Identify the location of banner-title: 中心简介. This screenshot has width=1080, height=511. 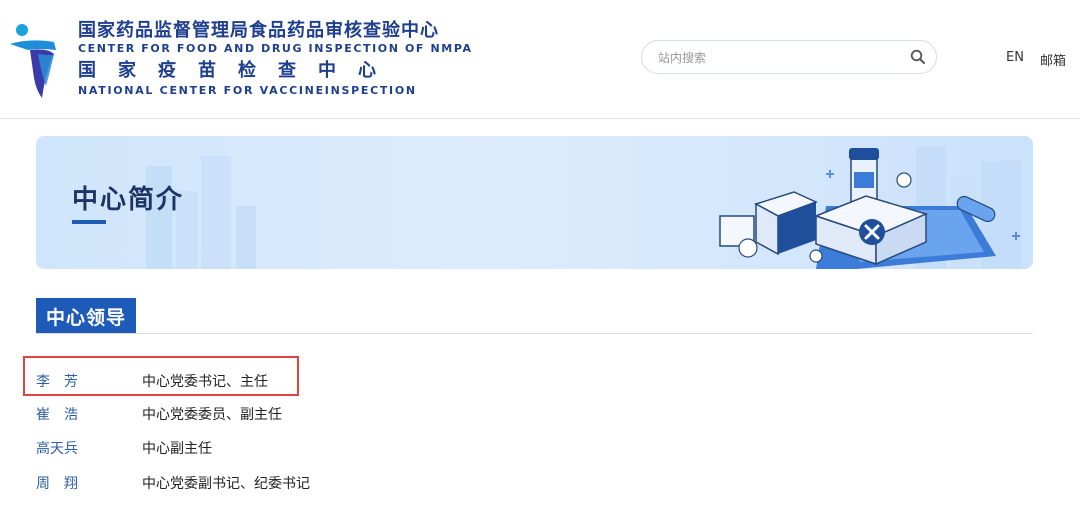
(128, 200).